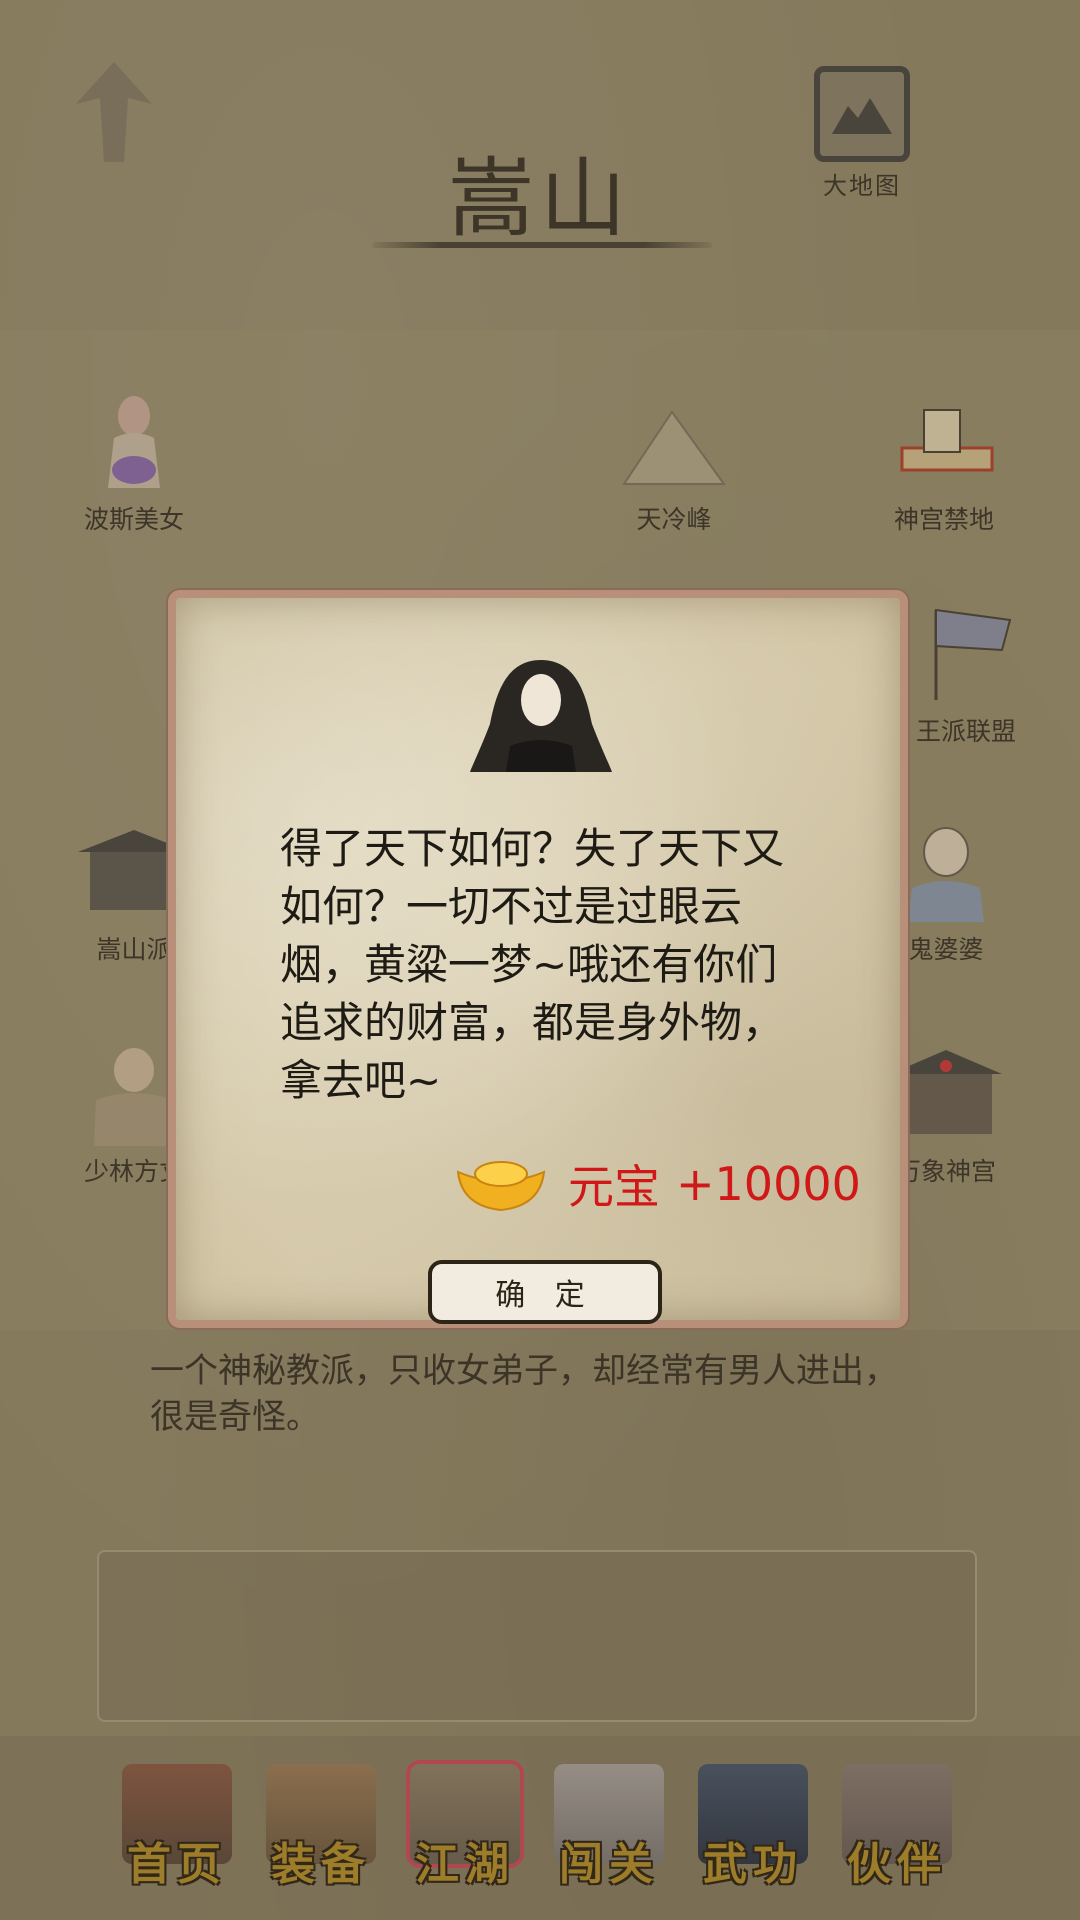  What do you see at coordinates (768, 1184) in the screenshot?
I see `reward-amount: +10000` at bounding box center [768, 1184].